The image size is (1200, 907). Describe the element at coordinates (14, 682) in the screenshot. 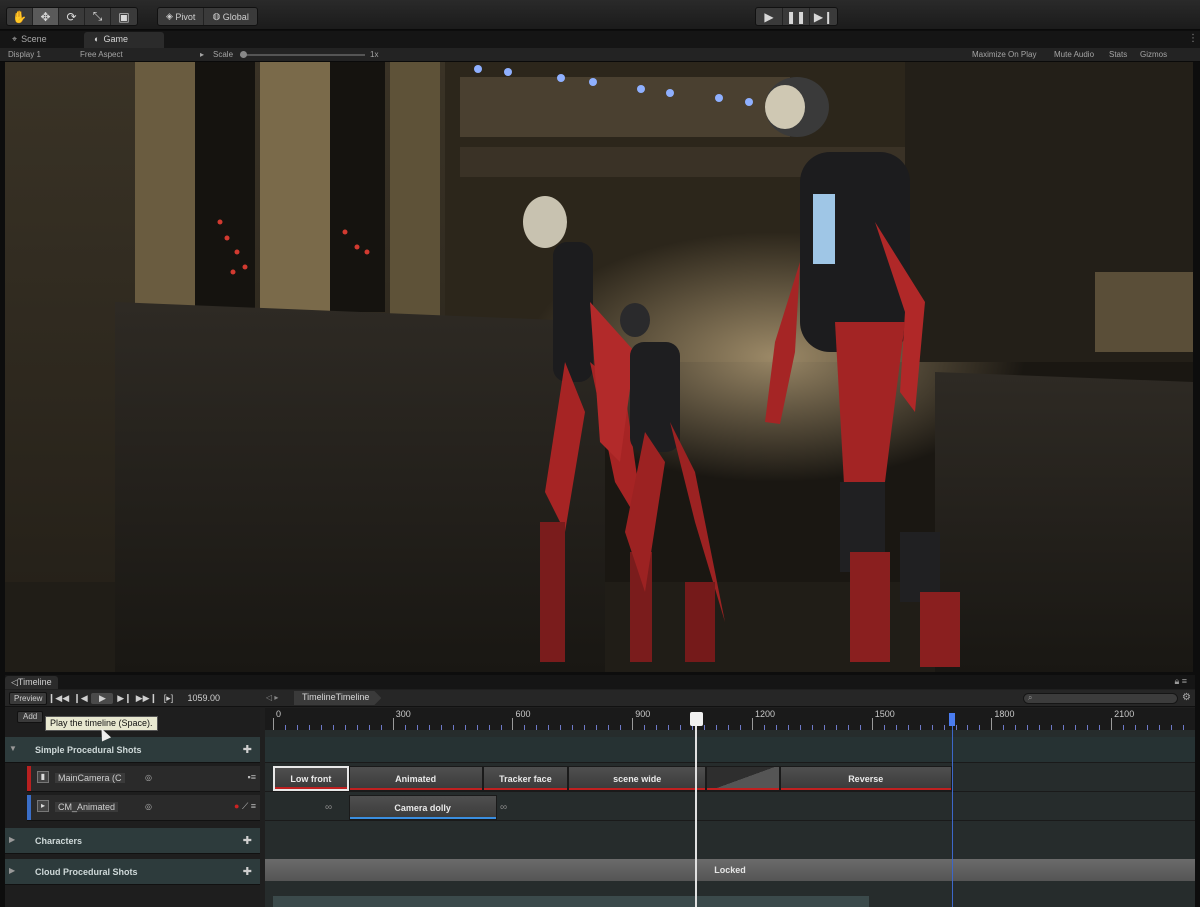

I see `timeline-icon: ◁` at that location.